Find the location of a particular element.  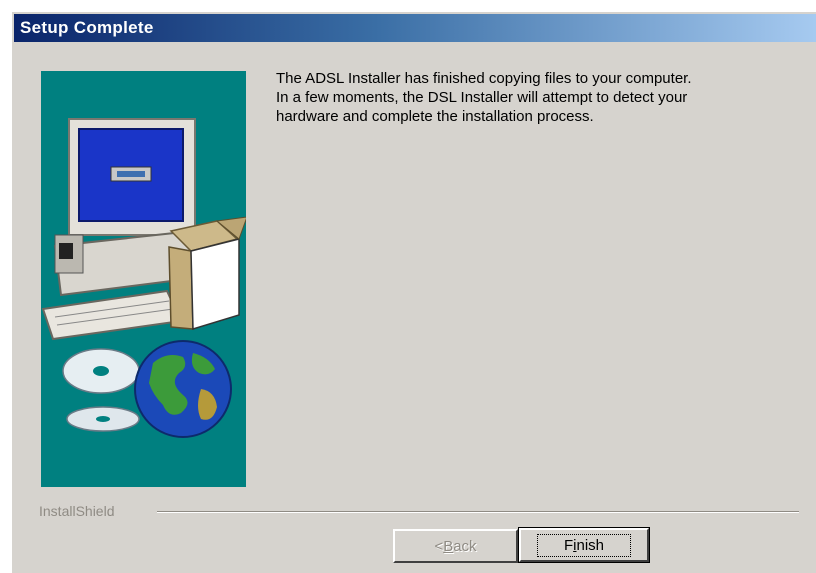

finish-button-prefix: F is located at coordinates (568, 545).